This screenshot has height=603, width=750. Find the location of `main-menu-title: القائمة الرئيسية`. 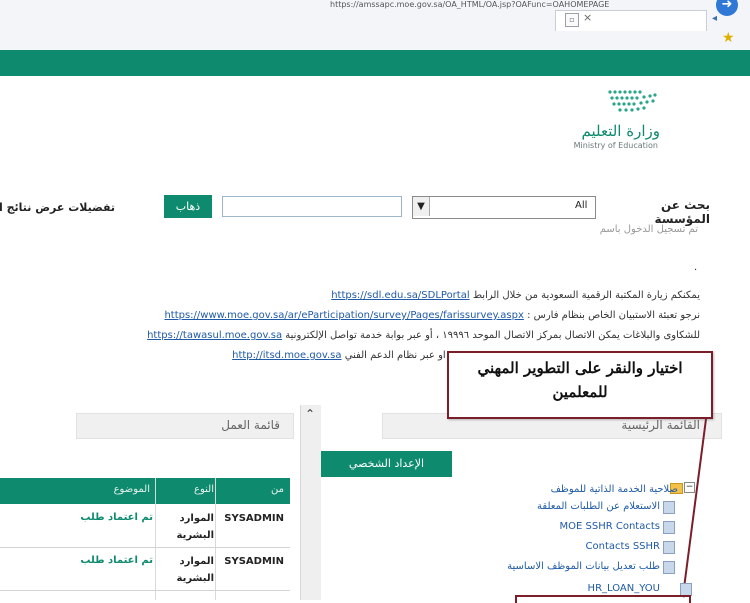

main-menu-title: القائمة الرئيسية is located at coordinates (660, 425).